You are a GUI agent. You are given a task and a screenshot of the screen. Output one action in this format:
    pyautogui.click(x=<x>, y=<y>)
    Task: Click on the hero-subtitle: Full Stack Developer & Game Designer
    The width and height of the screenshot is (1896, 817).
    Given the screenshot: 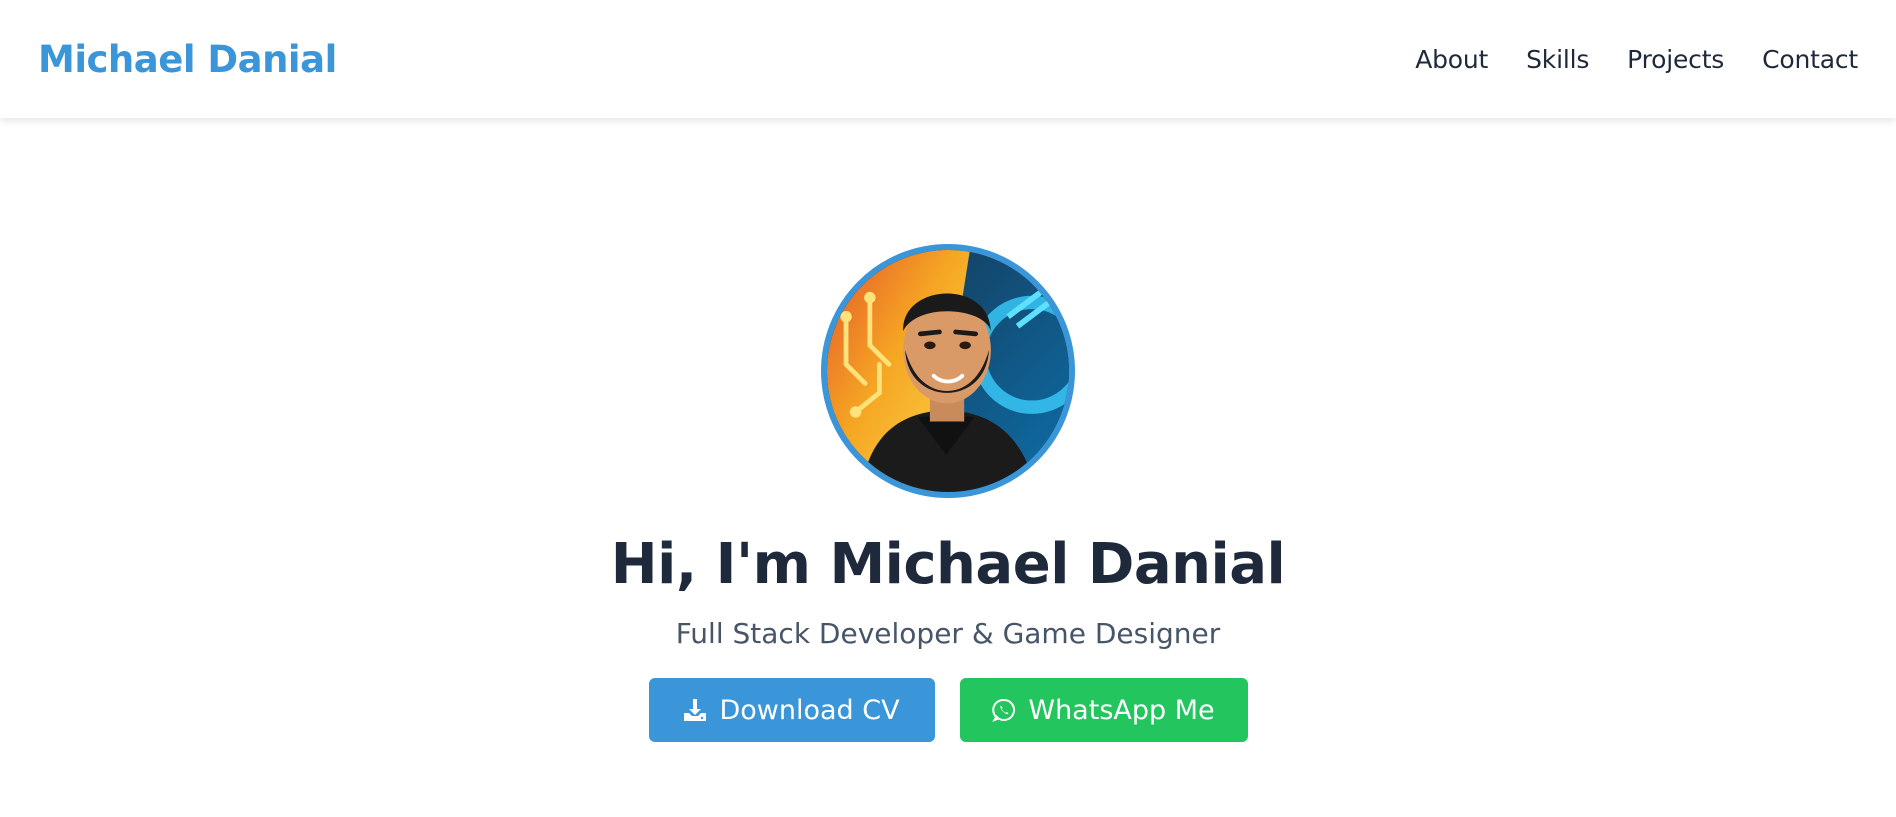 What is the action you would take?
    pyautogui.click(x=948, y=633)
    